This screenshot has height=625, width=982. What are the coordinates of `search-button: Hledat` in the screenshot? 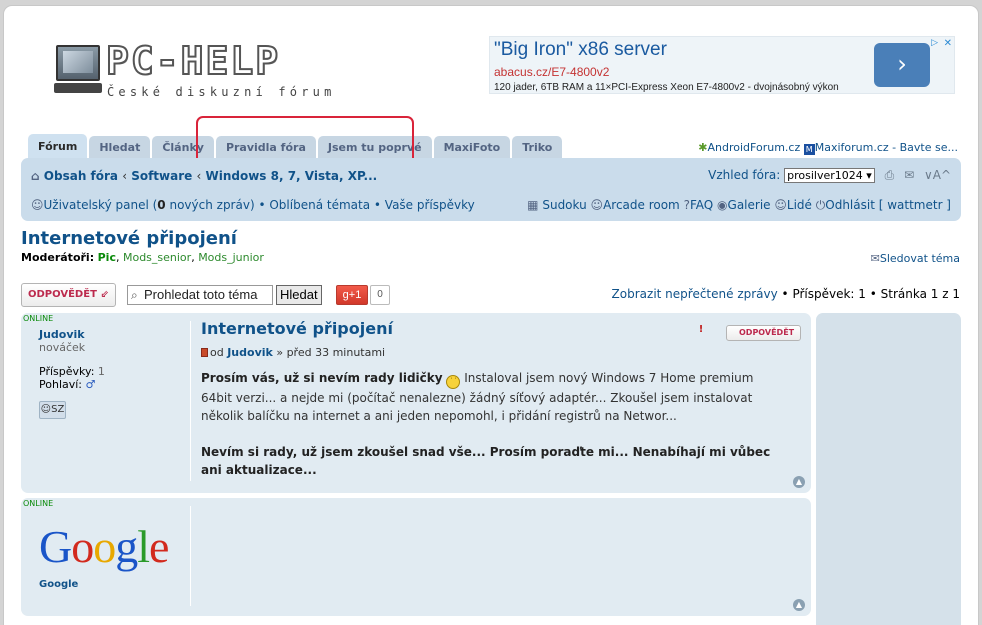 It's located at (299, 295).